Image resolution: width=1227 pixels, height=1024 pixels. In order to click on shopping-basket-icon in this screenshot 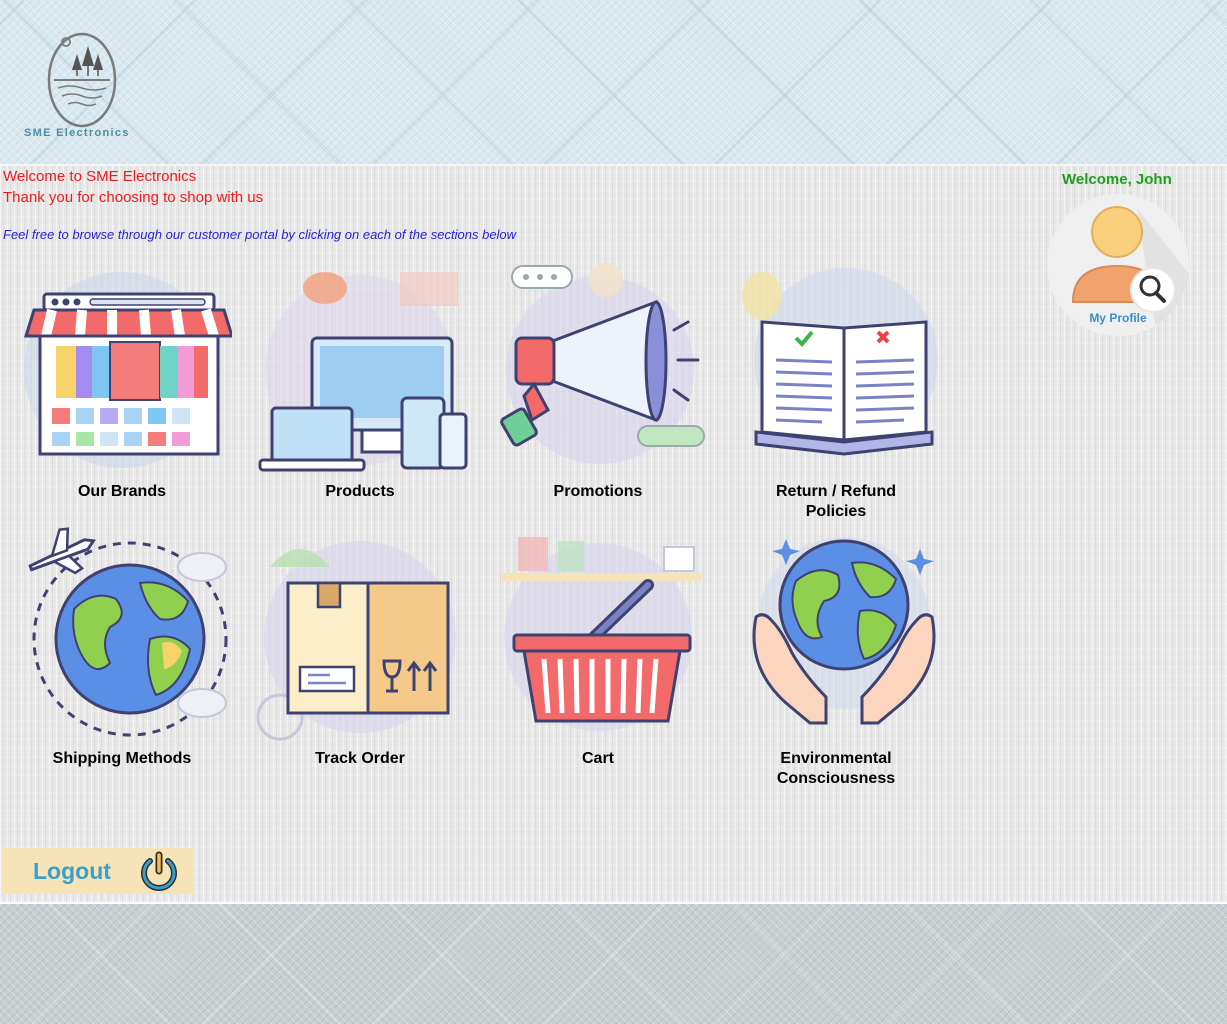, I will do `click(602, 634)`.